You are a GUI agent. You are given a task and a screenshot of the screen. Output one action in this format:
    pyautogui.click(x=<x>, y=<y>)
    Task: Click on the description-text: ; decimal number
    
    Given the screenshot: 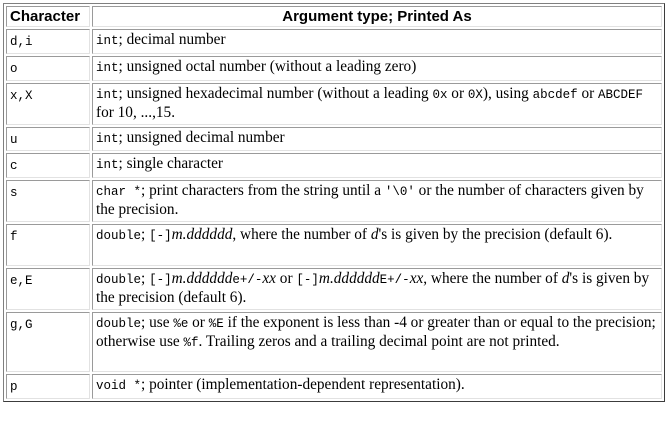 What is the action you would take?
    pyautogui.click(x=172, y=39)
    